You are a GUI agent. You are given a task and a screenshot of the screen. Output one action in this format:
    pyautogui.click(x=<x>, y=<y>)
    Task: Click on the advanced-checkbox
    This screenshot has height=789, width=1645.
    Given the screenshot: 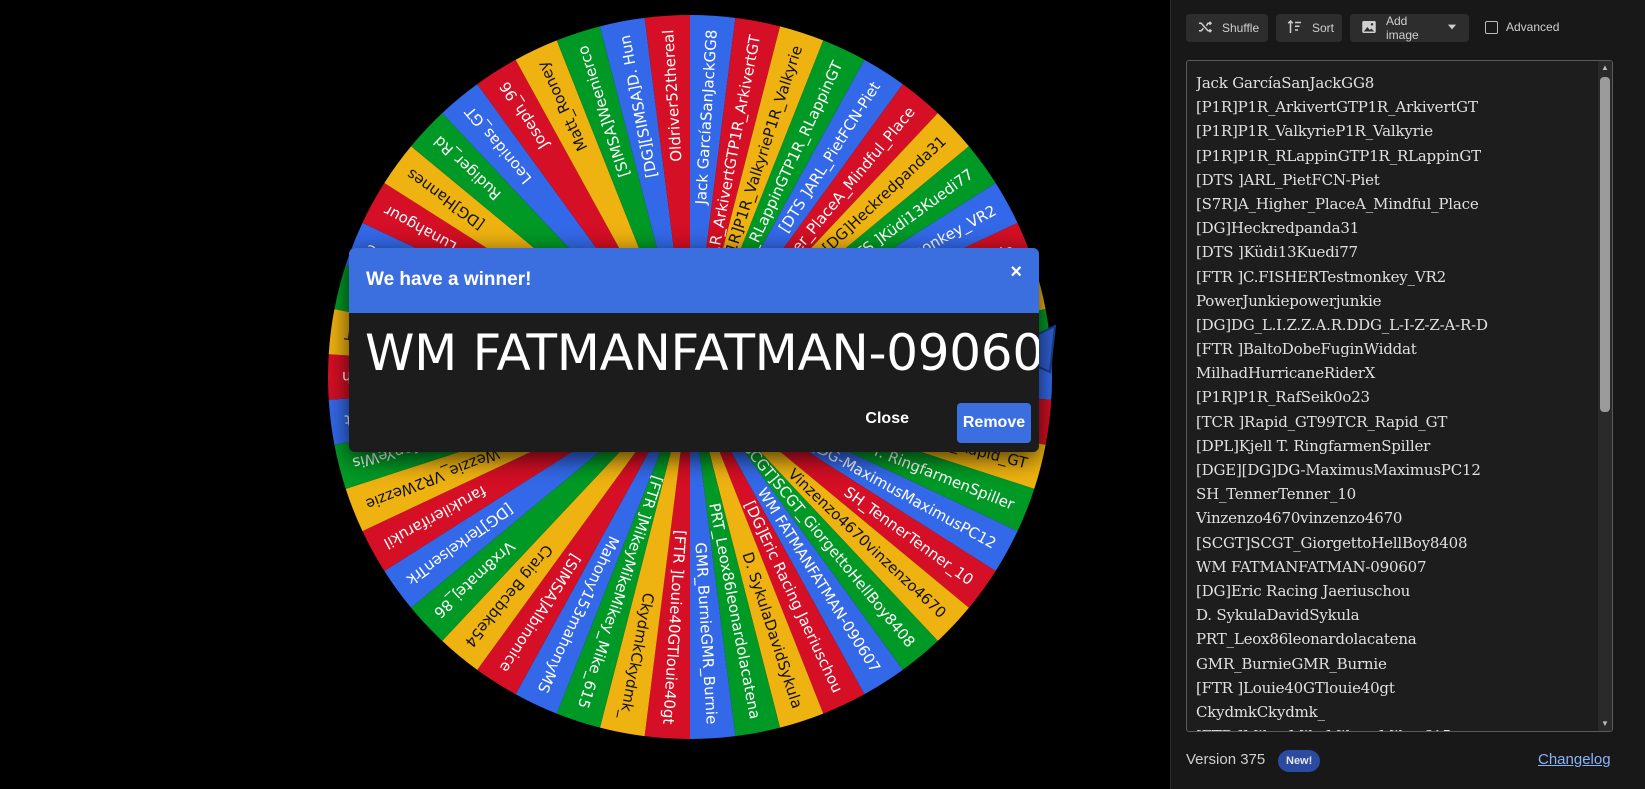 What is the action you would take?
    pyautogui.click(x=1491, y=27)
    